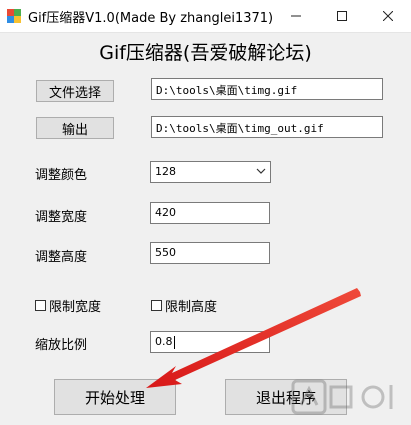 The height and width of the screenshot is (425, 411). I want to click on file-select-button: 文件选择, so click(75, 91).